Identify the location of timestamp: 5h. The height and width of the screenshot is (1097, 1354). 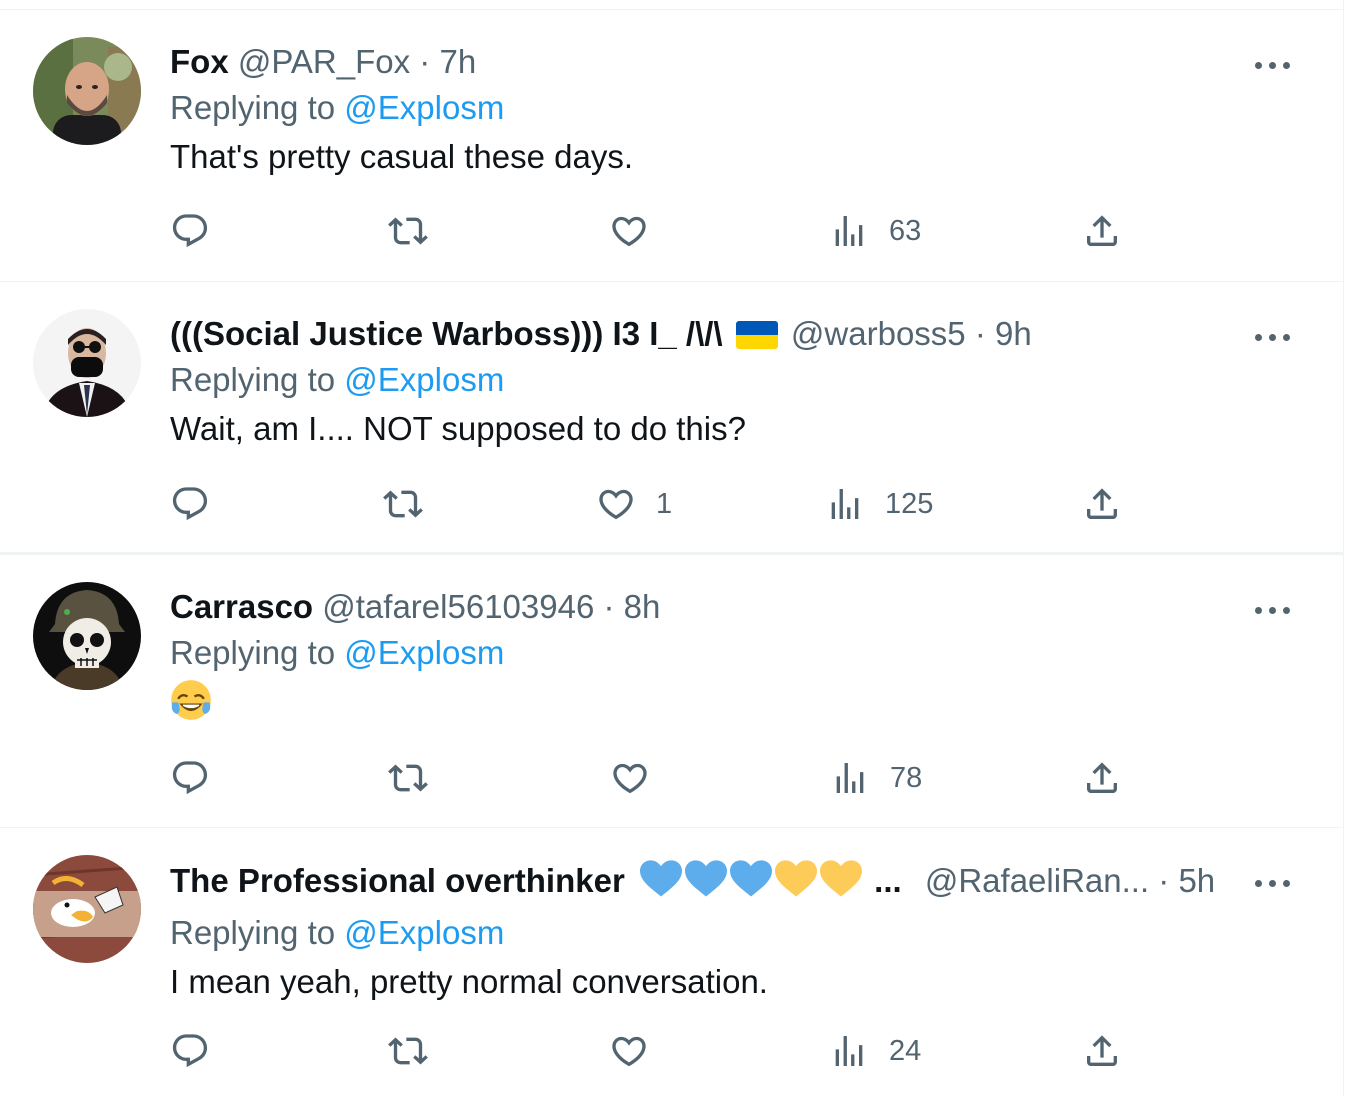
(1196, 880).